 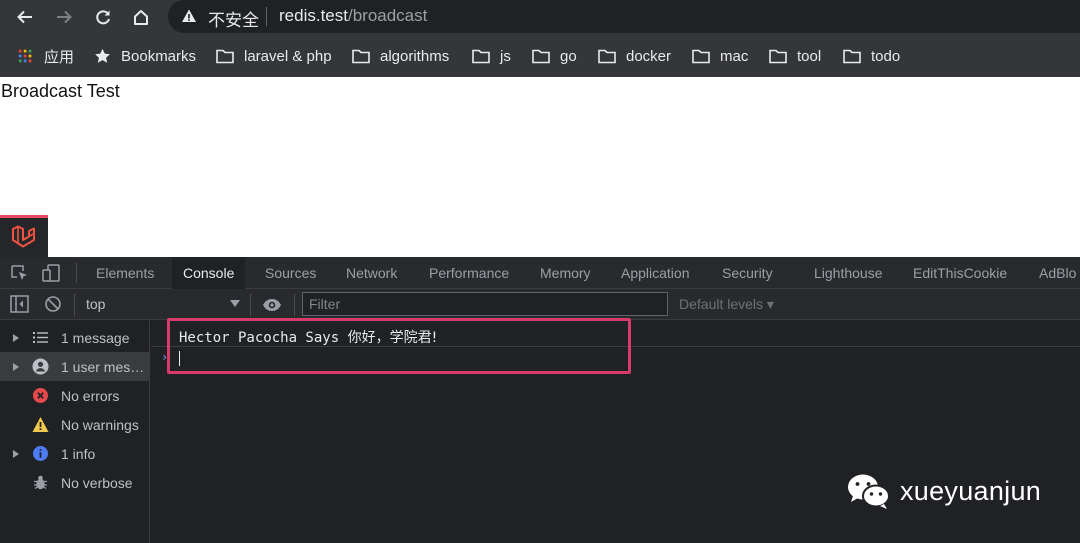 What do you see at coordinates (649, 56) in the screenshot?
I see `bookmark-label: docker` at bounding box center [649, 56].